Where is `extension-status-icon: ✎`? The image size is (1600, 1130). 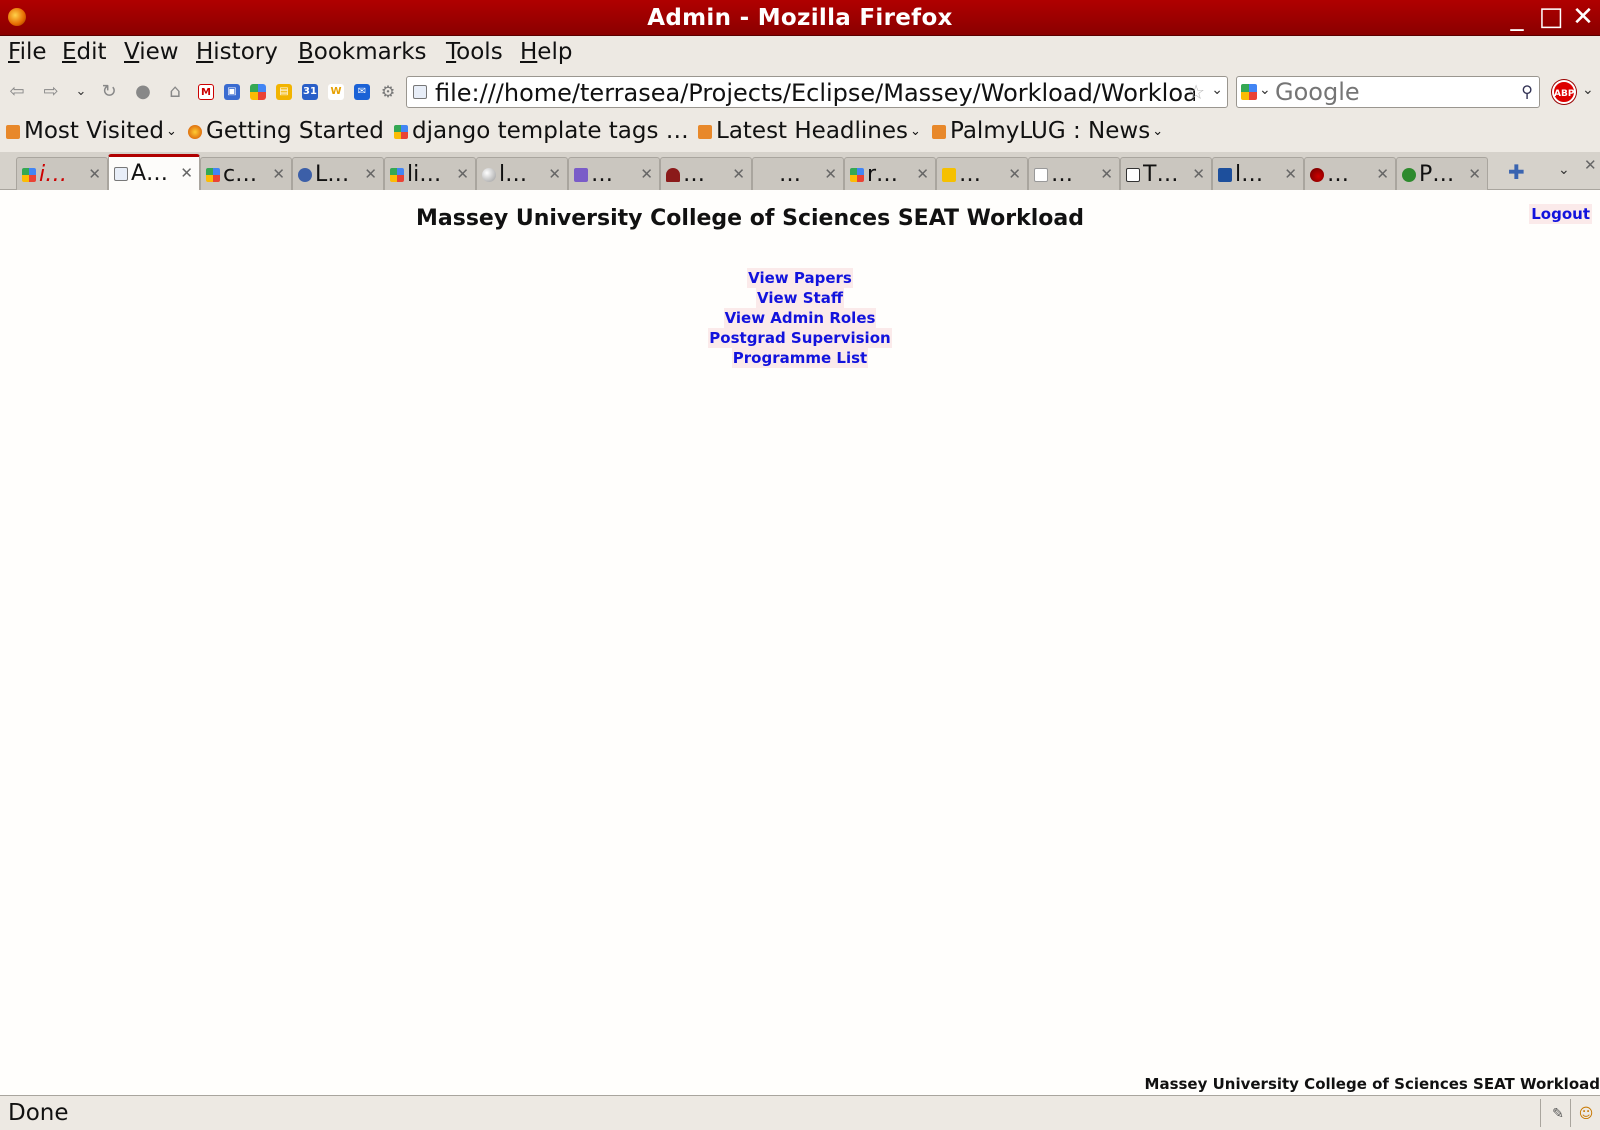
extension-status-icon: ✎ is located at coordinates (1558, 1114).